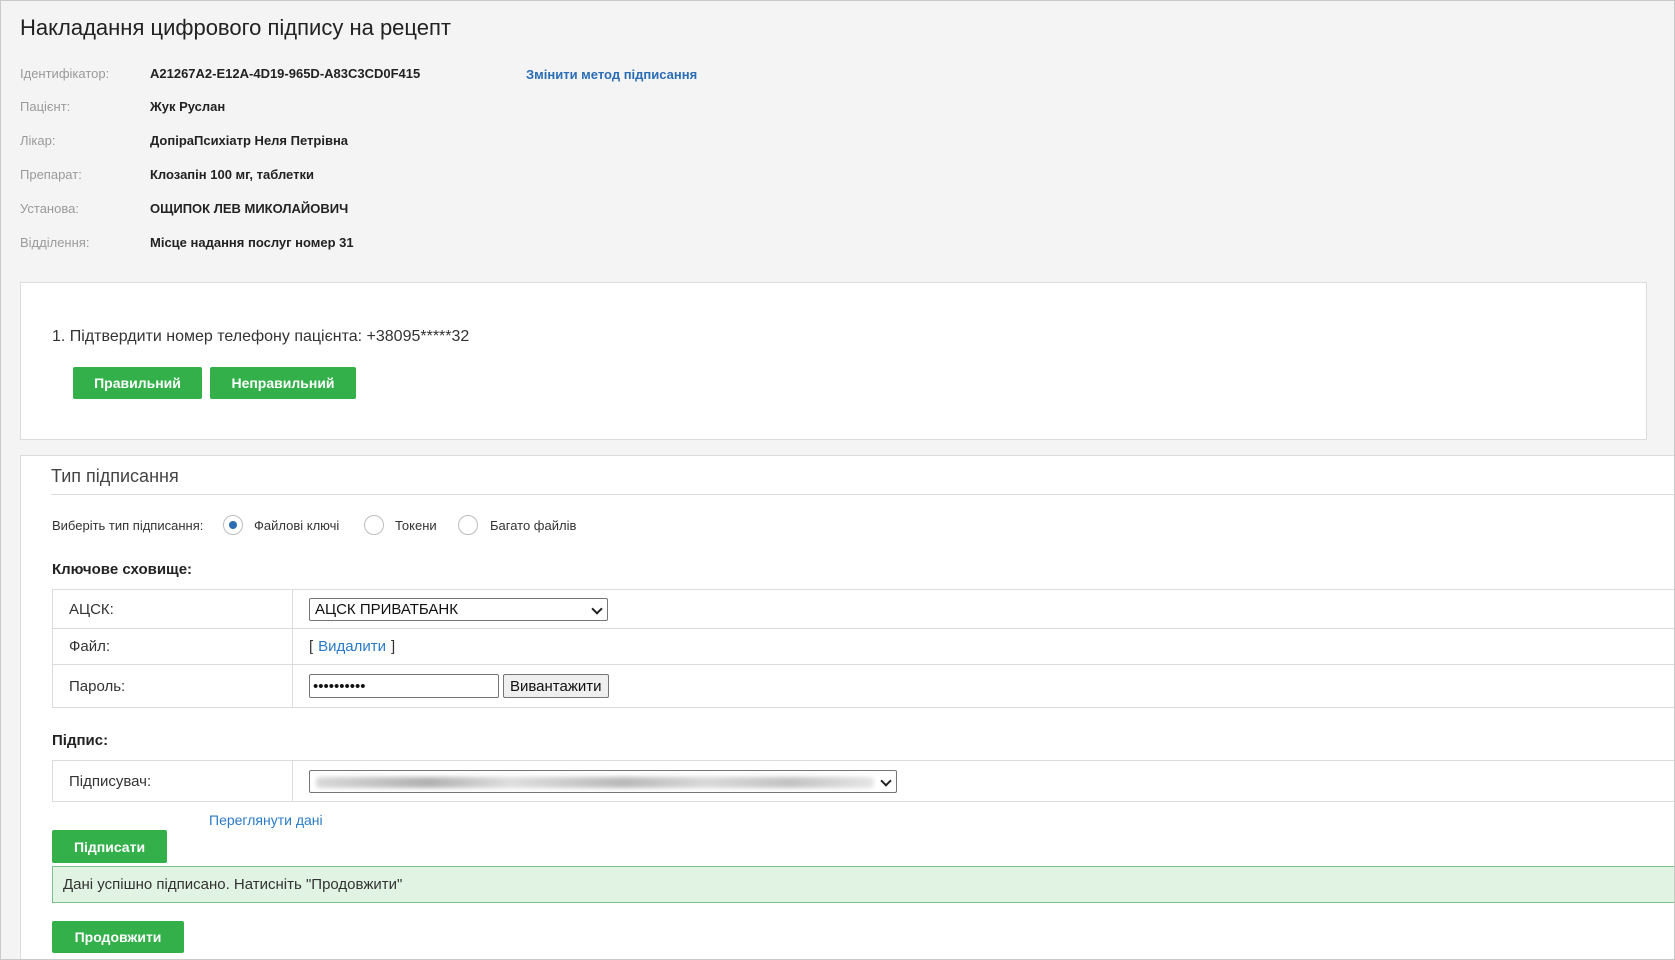 The height and width of the screenshot is (960, 1675). Describe the element at coordinates (404, 686) in the screenshot. I see `password-input` at that location.